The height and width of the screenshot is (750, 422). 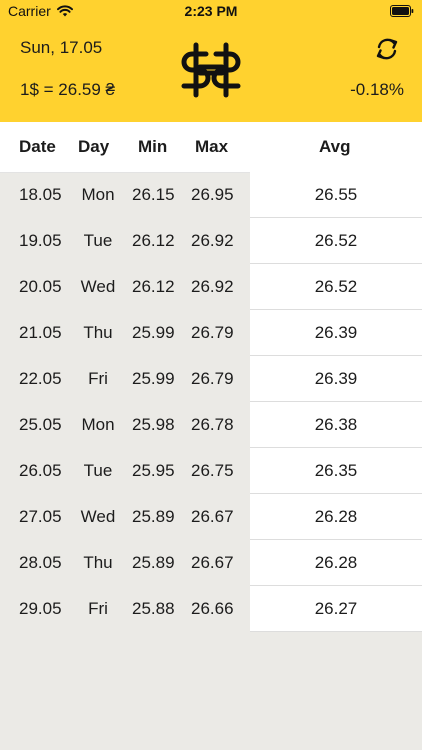 I want to click on table-row: 25.05 Mon 25.98 26.78 26.38, so click(x=211, y=425).